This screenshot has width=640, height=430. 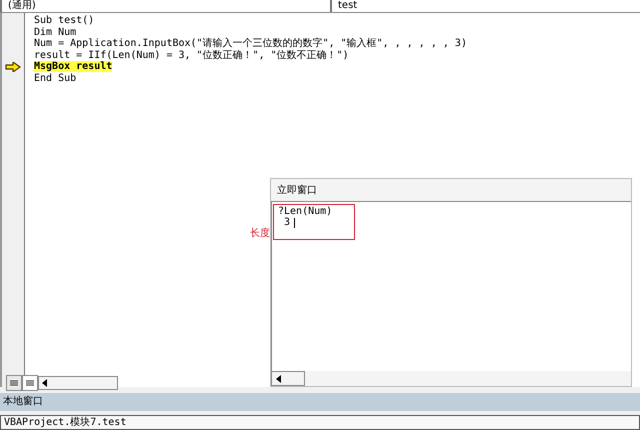 I want to click on window-title: 本地窗口, so click(x=23, y=401).